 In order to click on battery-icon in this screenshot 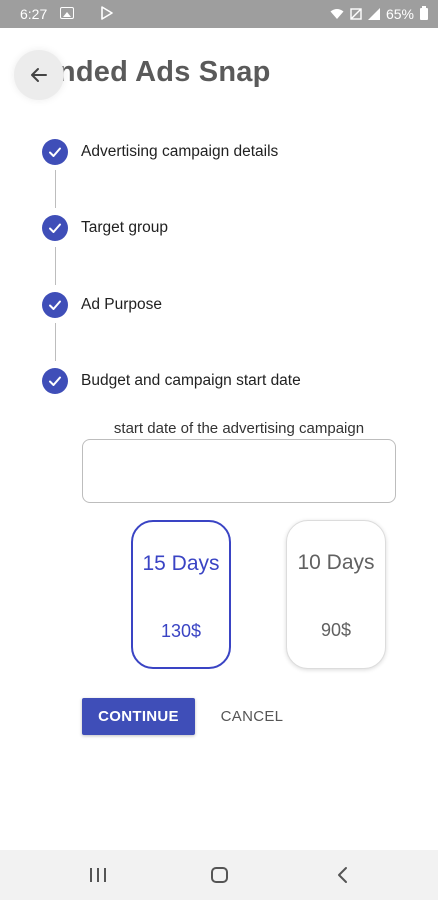, I will do `click(424, 13)`.